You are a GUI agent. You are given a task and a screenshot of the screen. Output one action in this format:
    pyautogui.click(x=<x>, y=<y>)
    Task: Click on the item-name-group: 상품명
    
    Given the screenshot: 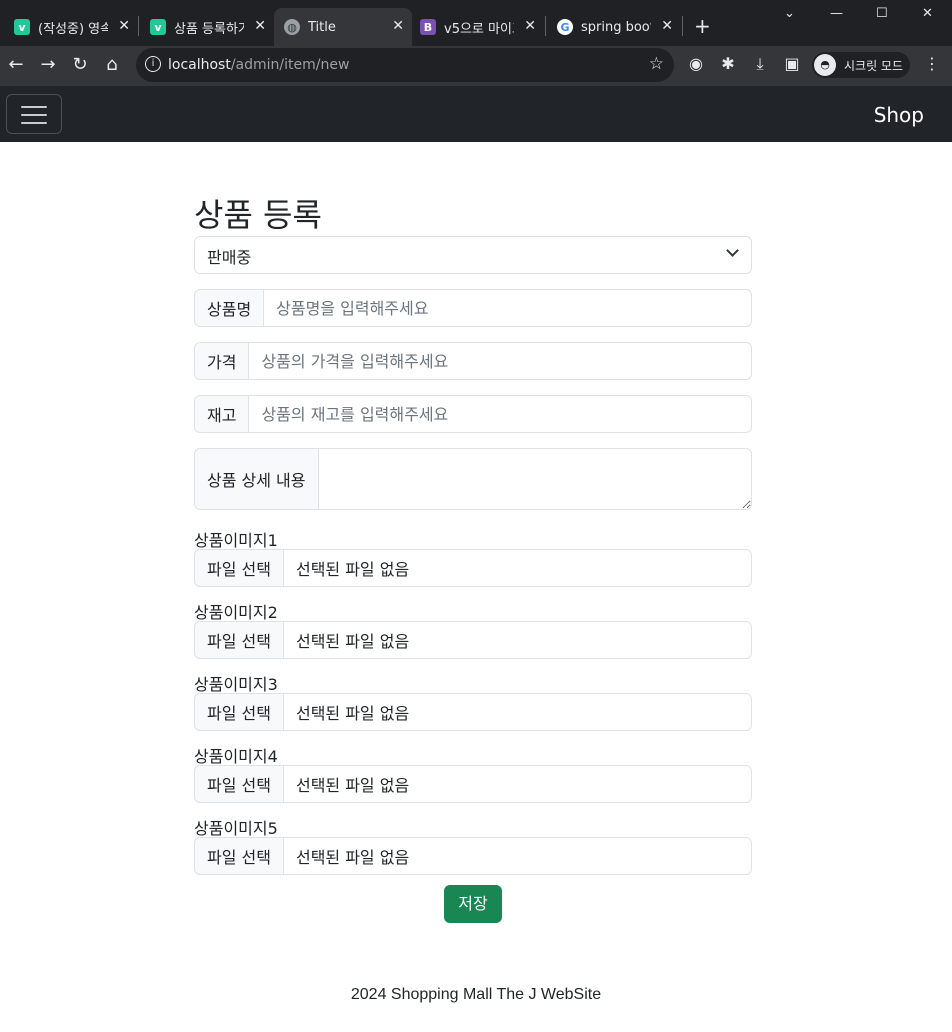 What is the action you would take?
    pyautogui.click(x=473, y=308)
    